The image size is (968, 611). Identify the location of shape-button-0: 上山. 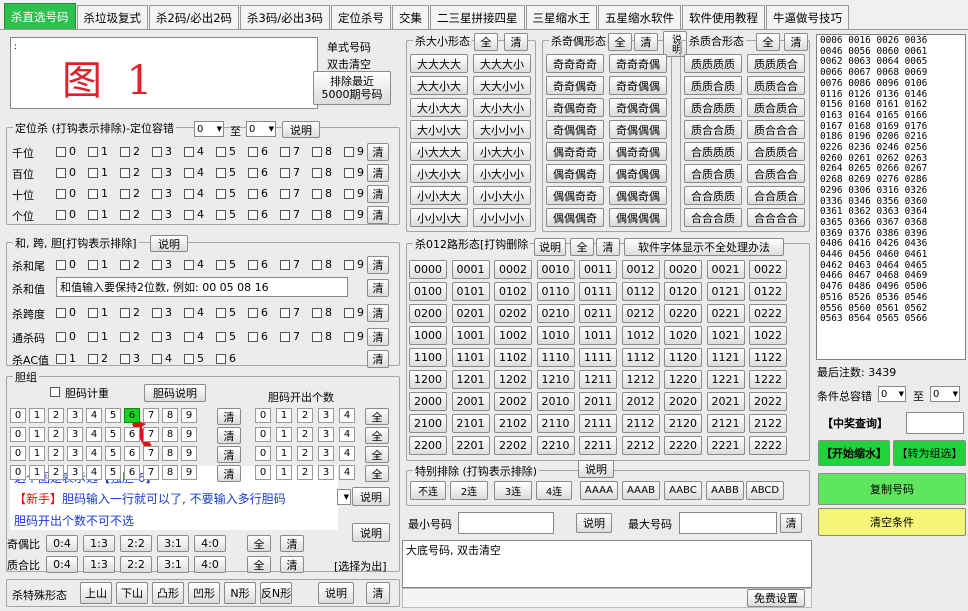
(96, 593).